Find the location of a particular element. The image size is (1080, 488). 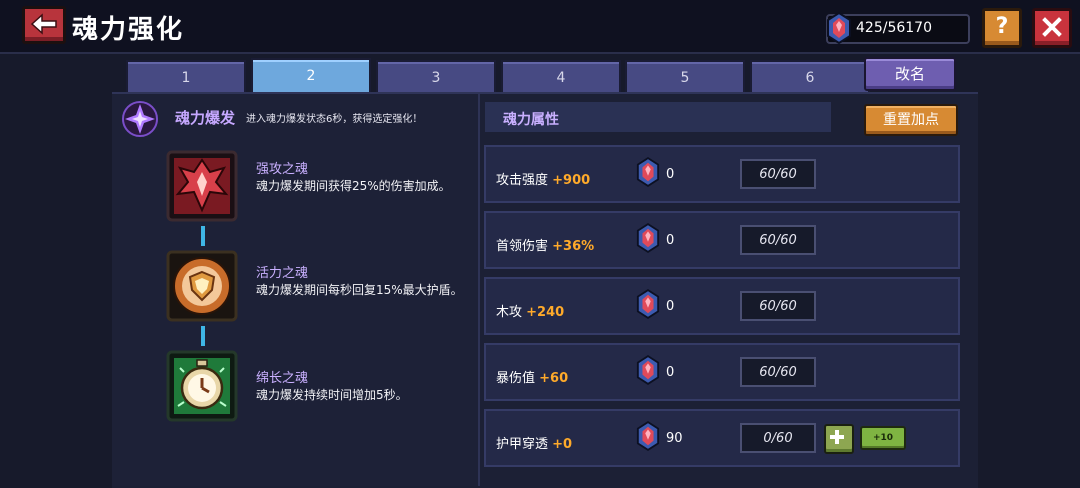

attribute-label: 木攻 +240 is located at coordinates (530, 312).